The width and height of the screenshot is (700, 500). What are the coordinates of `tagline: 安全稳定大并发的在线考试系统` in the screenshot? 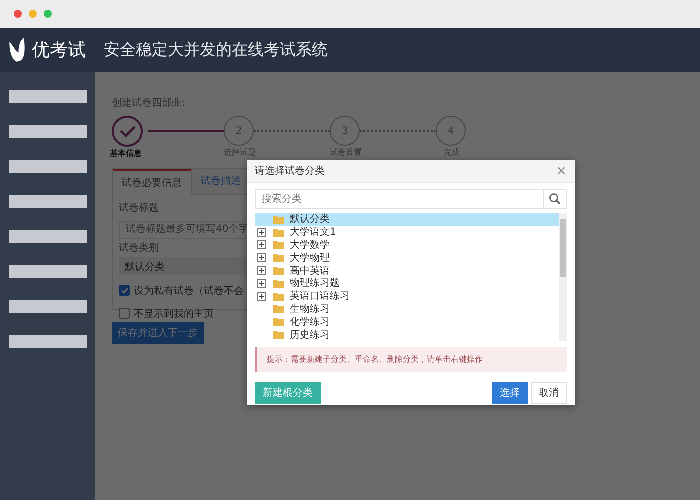 It's located at (216, 50).